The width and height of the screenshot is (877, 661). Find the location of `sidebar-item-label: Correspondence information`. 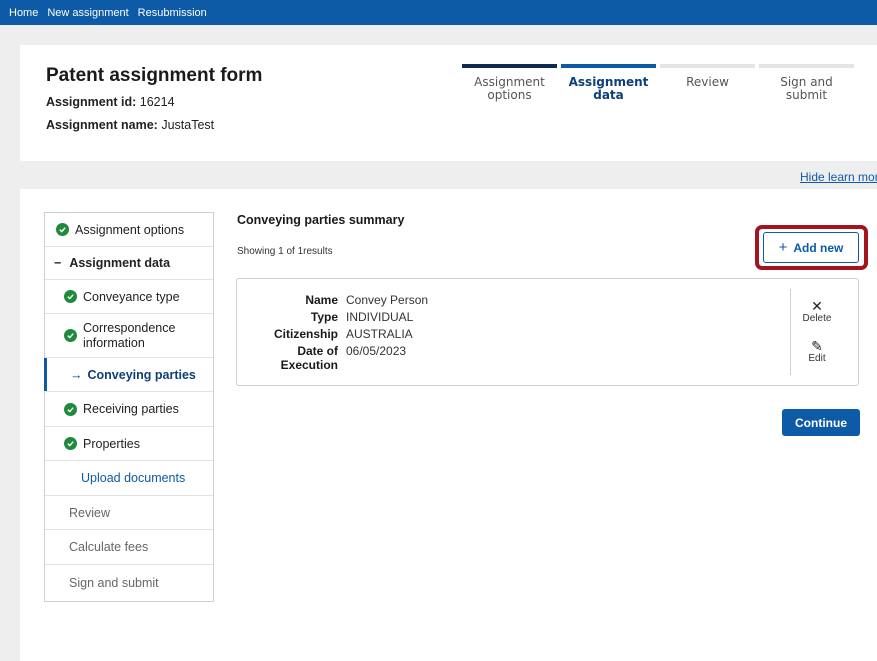

sidebar-item-label: Correspondence information is located at coordinates (129, 335).